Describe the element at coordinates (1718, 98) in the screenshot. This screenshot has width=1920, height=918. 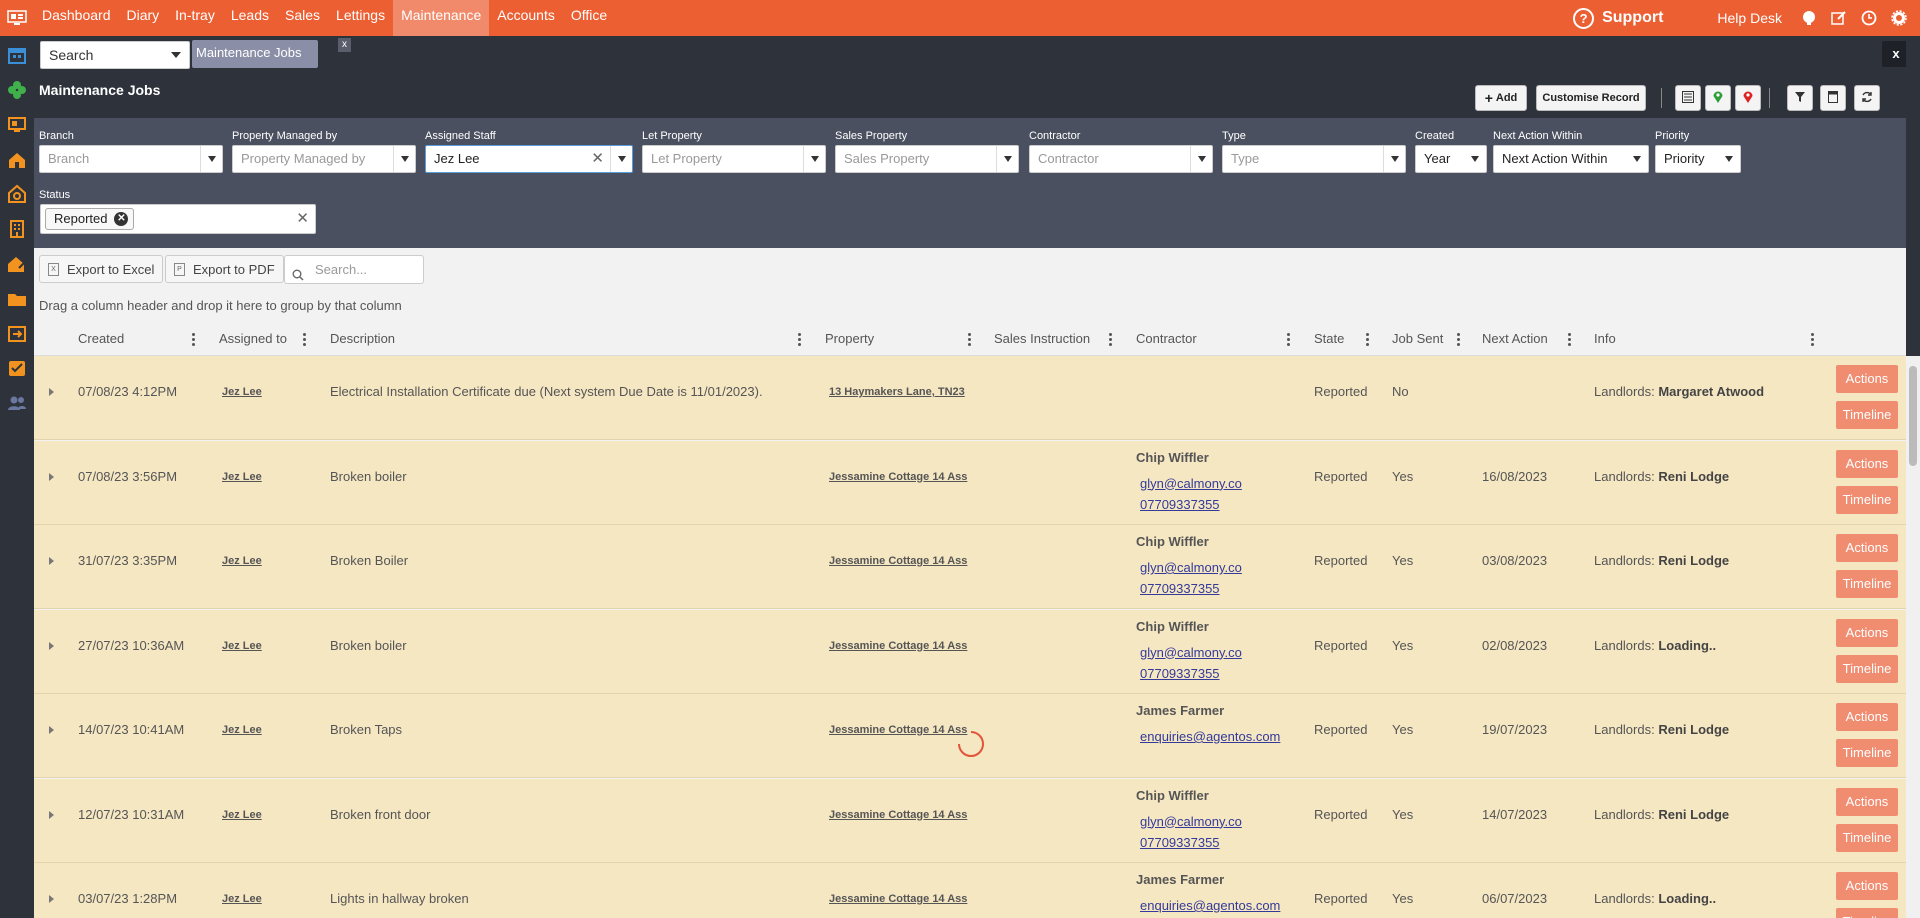
I see `green-map-pin-button` at that location.